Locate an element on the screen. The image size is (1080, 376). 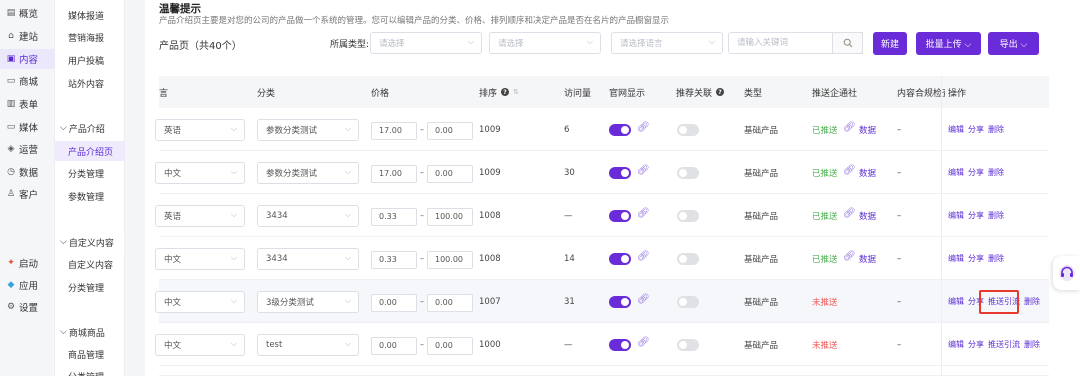
nav-app: ◆ 应用 is located at coordinates (27, 285).